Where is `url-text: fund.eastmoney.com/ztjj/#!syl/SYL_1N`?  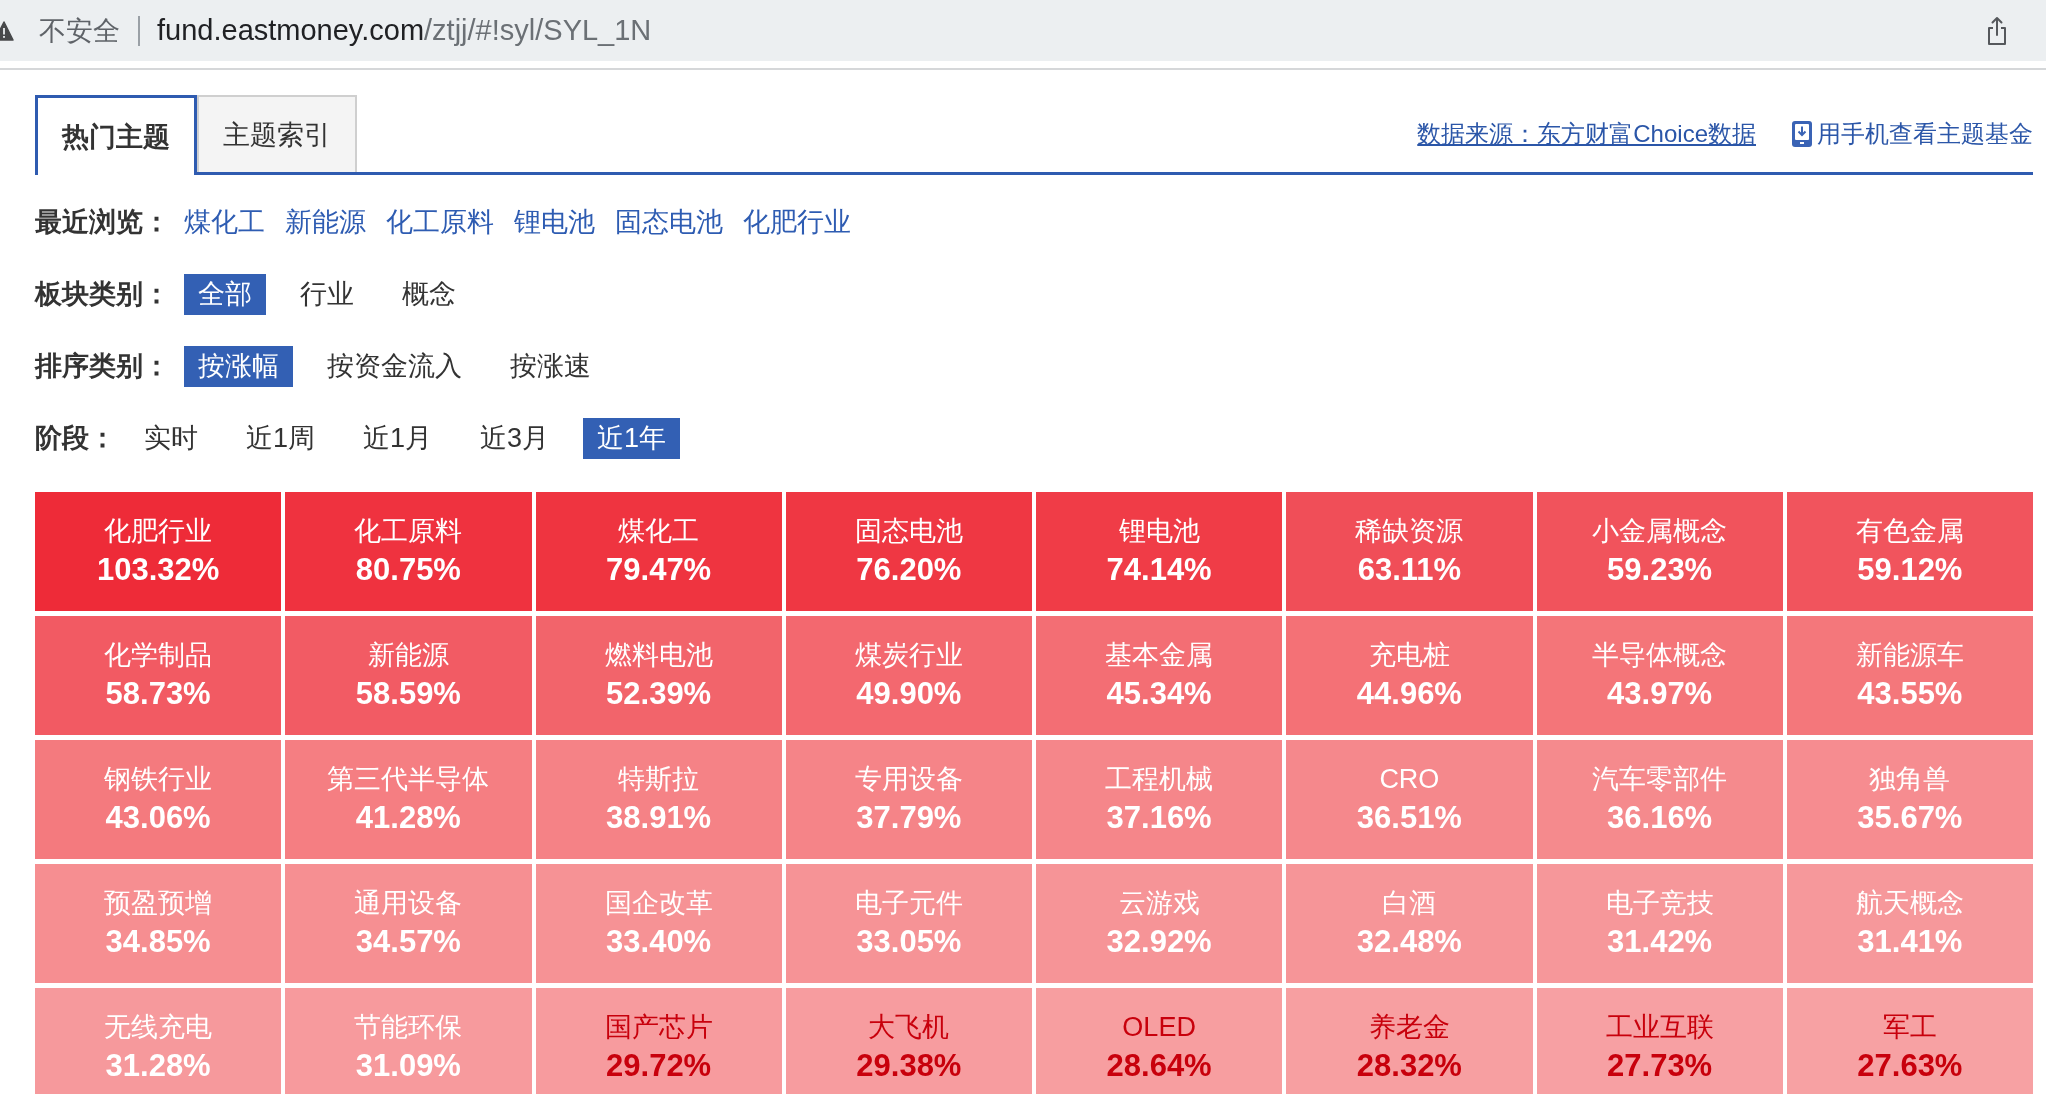
url-text: fund.eastmoney.com/ztjj/#!syl/SYL_1N is located at coordinates (404, 30).